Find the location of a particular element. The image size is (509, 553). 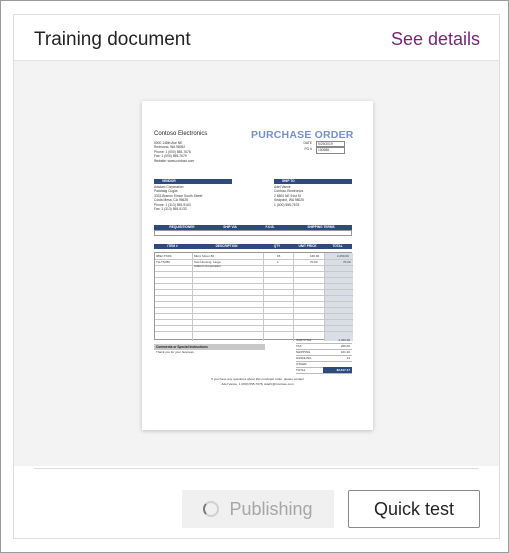

grand-total-row: TOTAL $2,617.17 is located at coordinates (324, 370).